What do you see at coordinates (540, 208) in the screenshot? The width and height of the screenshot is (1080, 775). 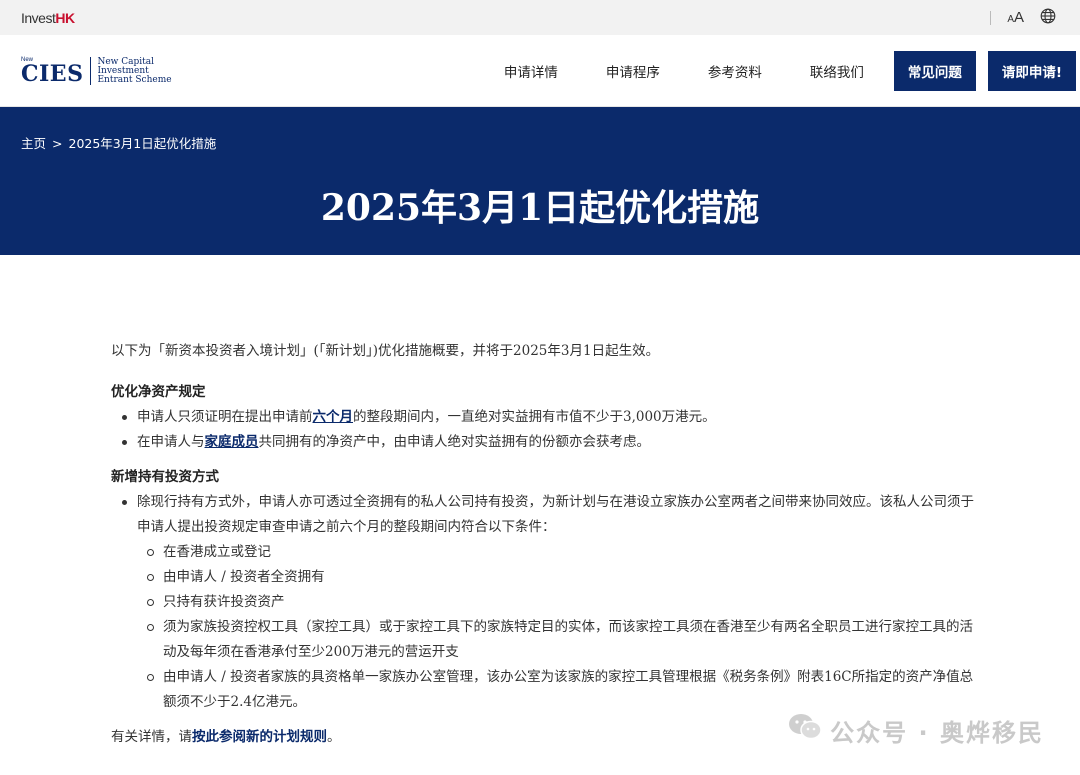 I see `page-title: 2025年3月1日起优化措施` at bounding box center [540, 208].